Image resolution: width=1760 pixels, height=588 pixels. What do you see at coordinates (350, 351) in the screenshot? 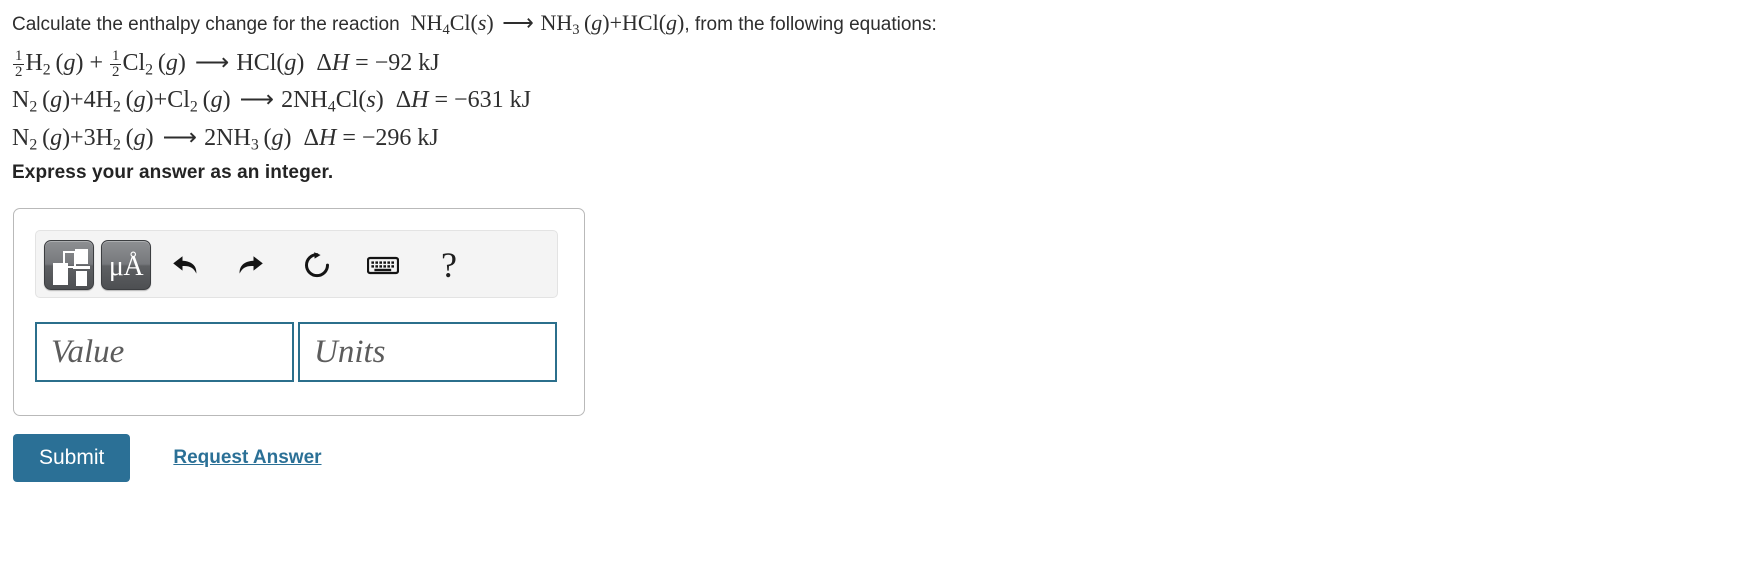
I see `units-placeholder: Units` at bounding box center [350, 351].